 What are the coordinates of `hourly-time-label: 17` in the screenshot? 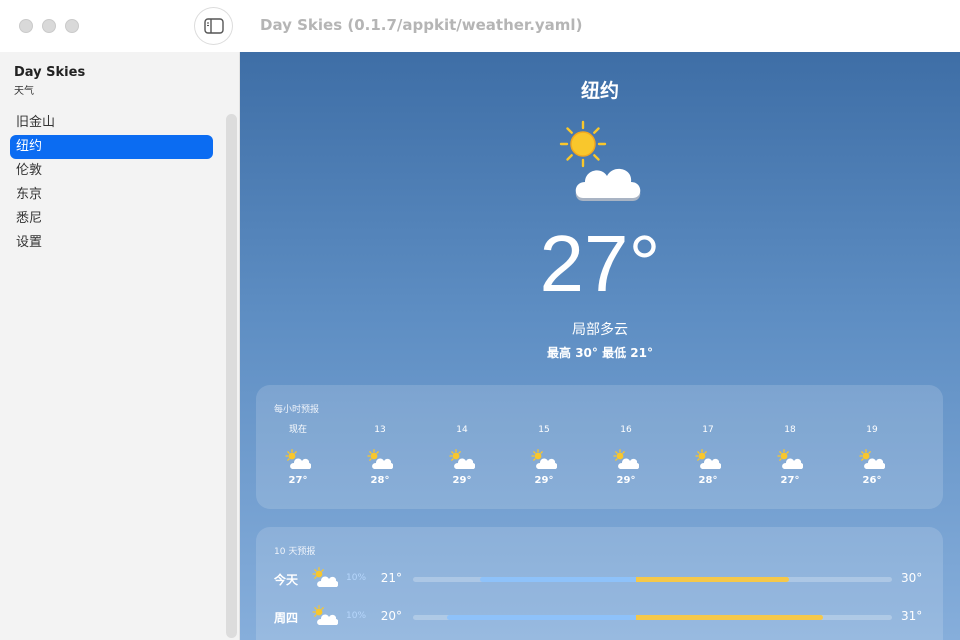 It's located at (708, 430).